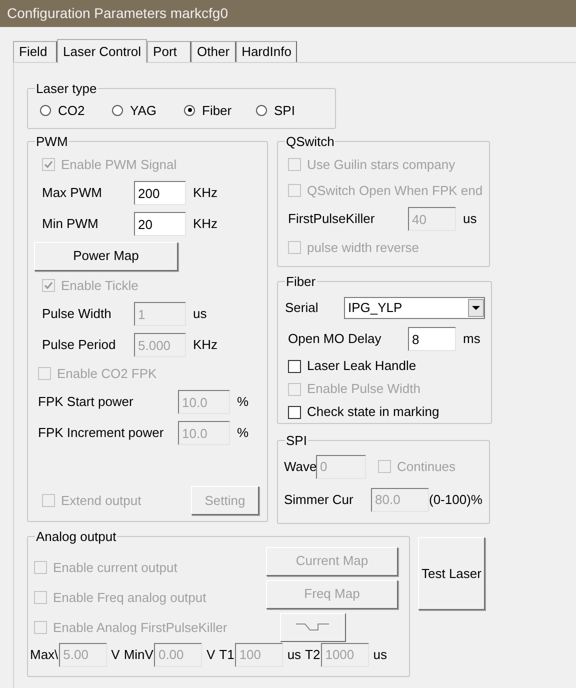  Describe the element at coordinates (71, 111) in the screenshot. I see `radio-label: CO2` at that location.